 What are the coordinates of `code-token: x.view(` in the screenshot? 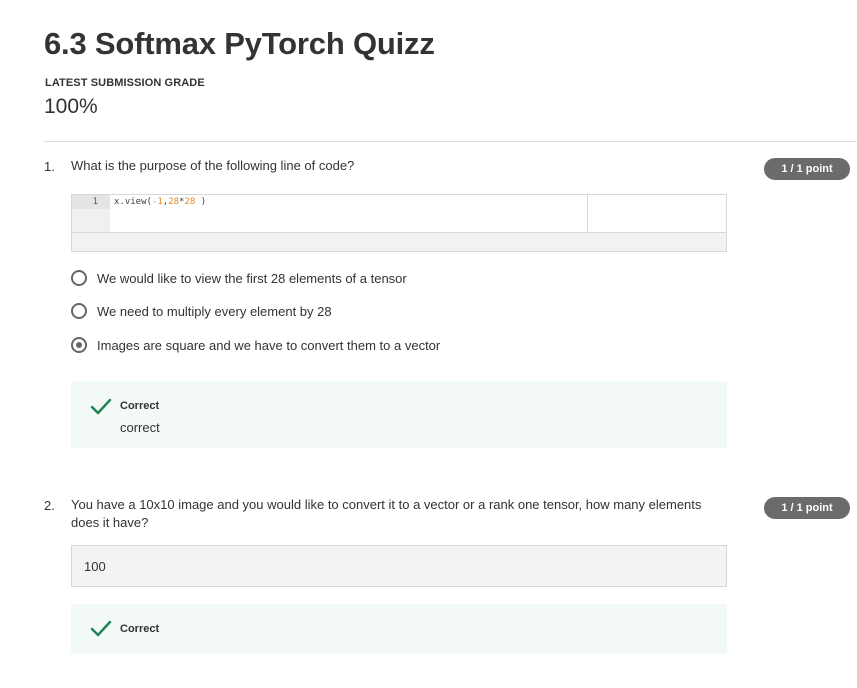 It's located at (133, 202).